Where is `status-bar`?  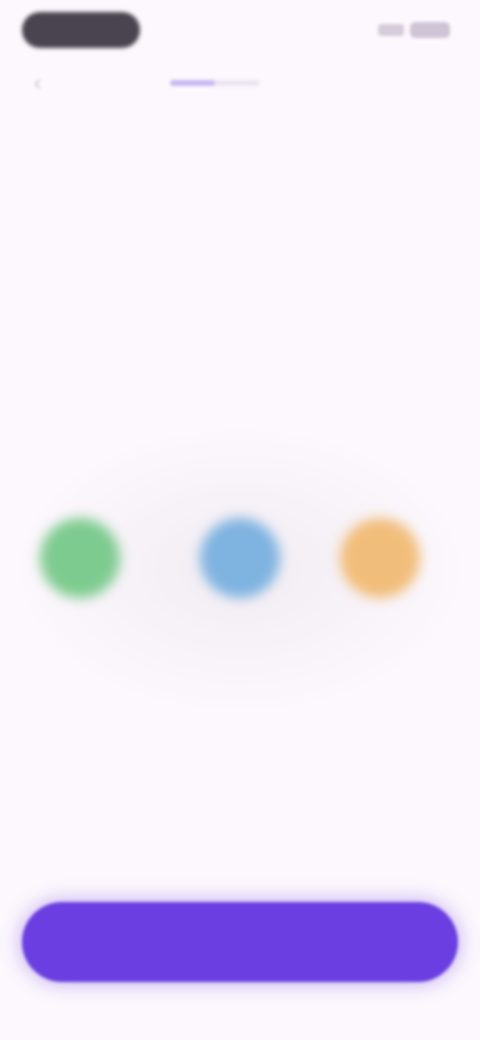 status-bar is located at coordinates (240, 32).